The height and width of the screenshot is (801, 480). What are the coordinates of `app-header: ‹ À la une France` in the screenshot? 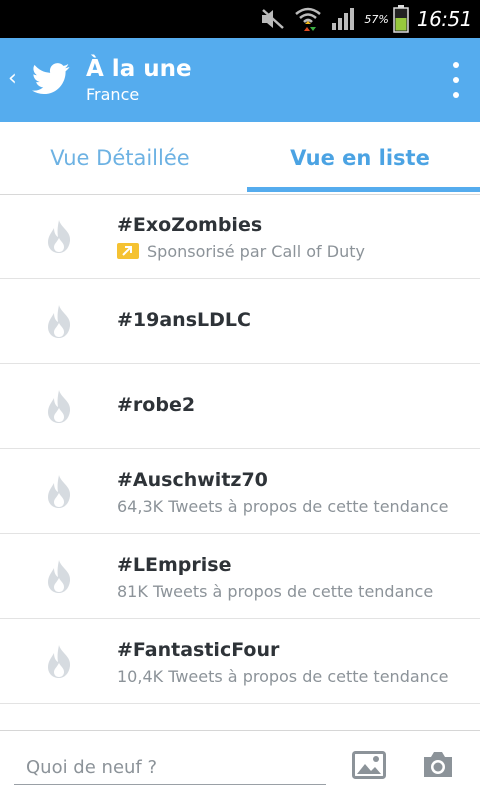 It's located at (240, 80).